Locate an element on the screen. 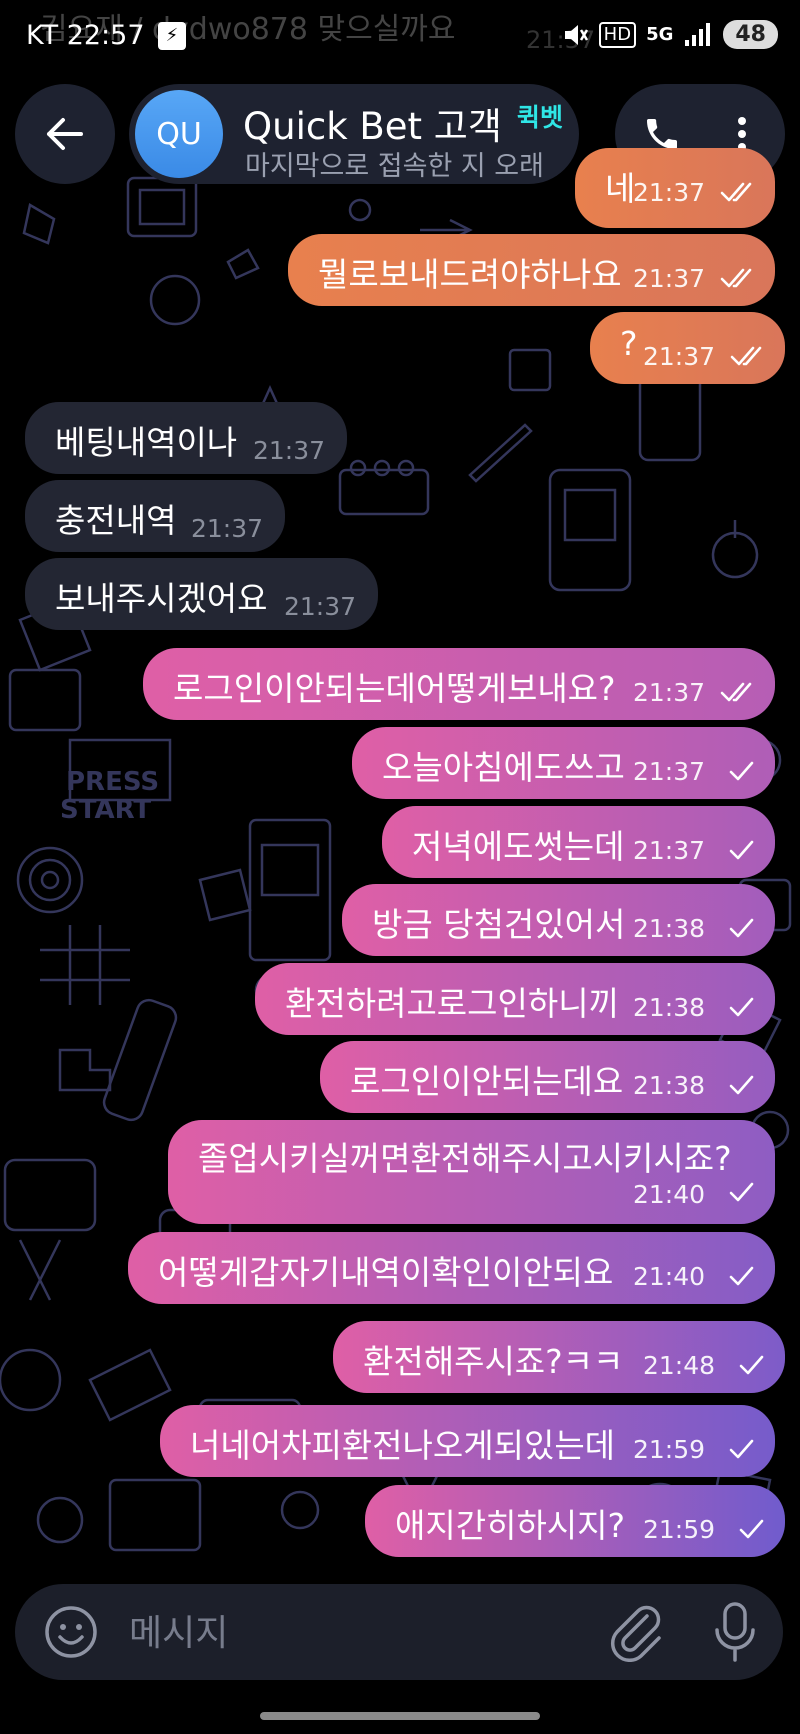 The width and height of the screenshot is (800, 1734). outgoing-message: 너네어차피환전나오게되있는데 21:59 is located at coordinates (467, 1441).